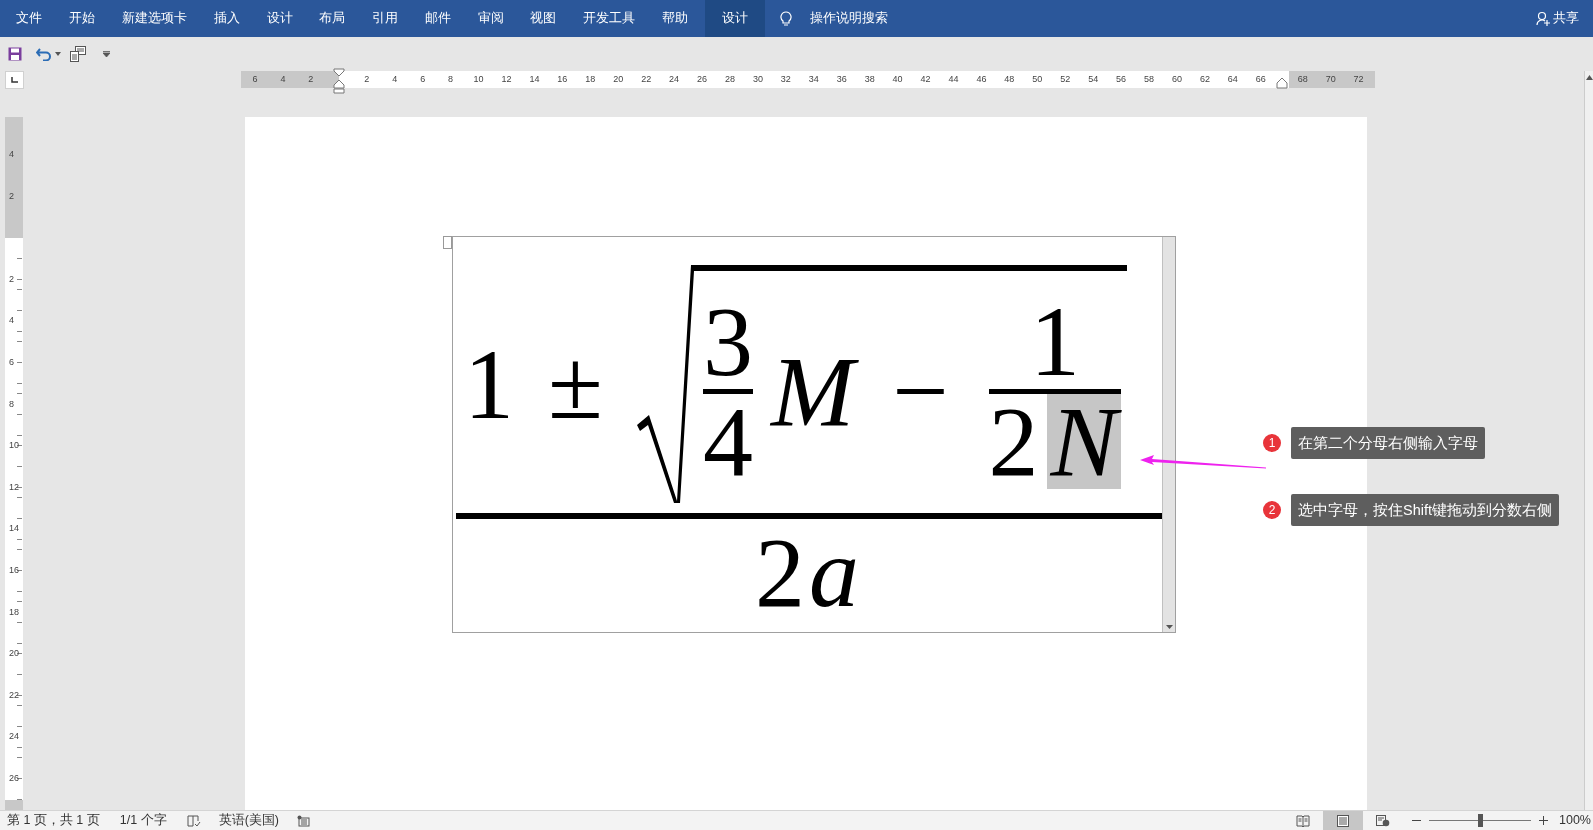 The image size is (1593, 830). Describe the element at coordinates (981, 79) in the screenshot. I see `ruler-number: 46` at that location.